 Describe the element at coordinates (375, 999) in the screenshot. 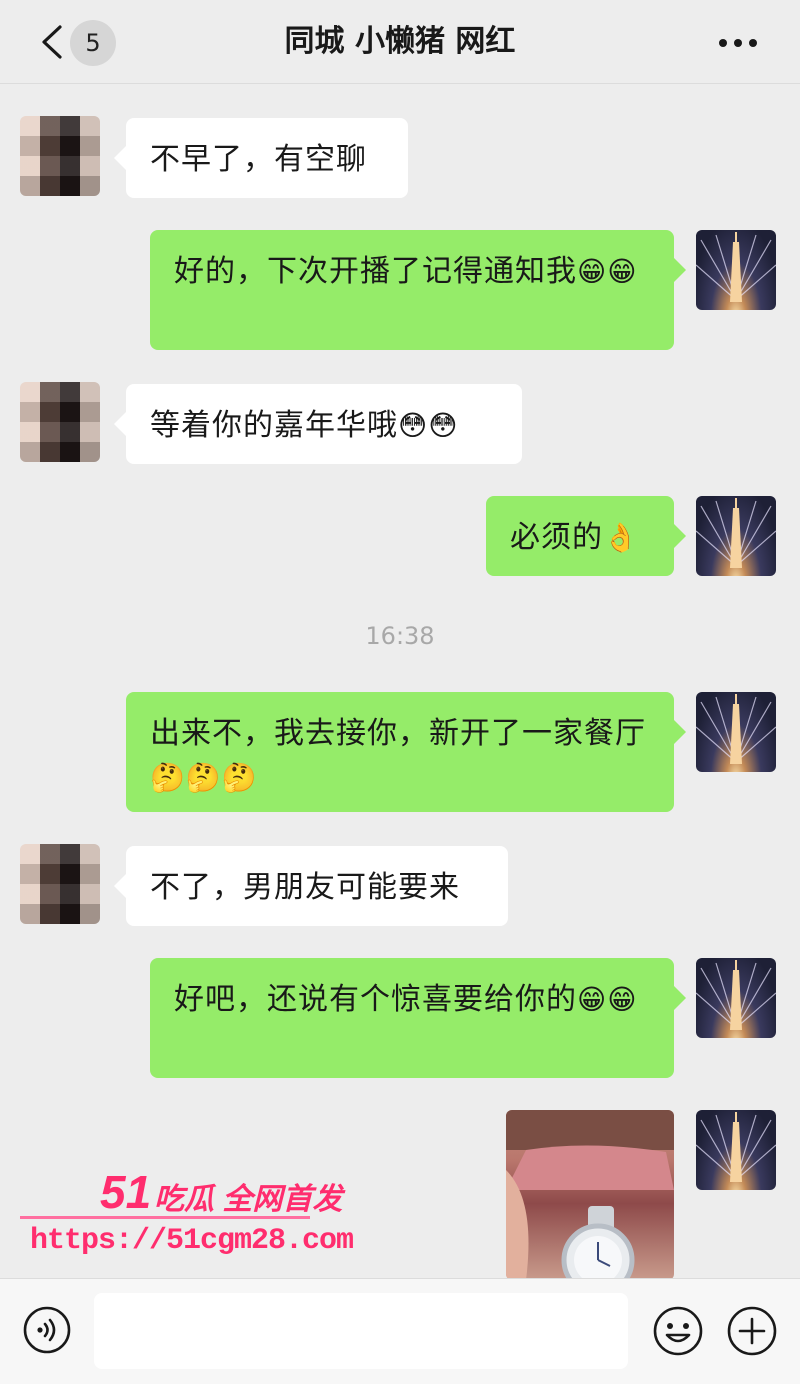

I see `message-text: 好吧，还说有个惊喜要给你的` at that location.